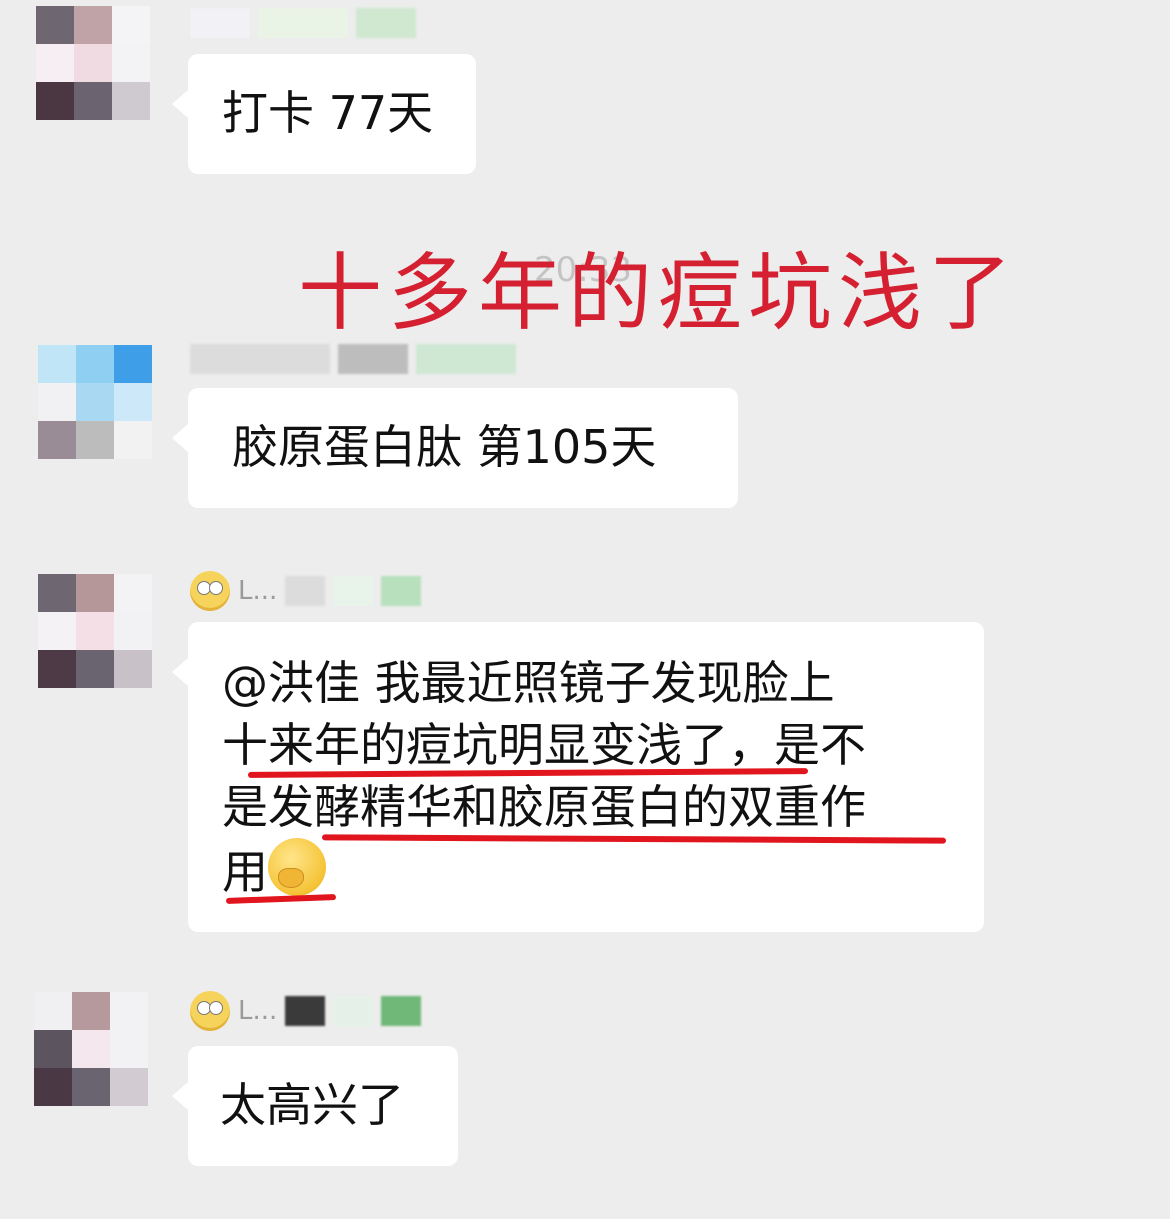  I want to click on hugging-face-emoji-icon, so click(297, 867).